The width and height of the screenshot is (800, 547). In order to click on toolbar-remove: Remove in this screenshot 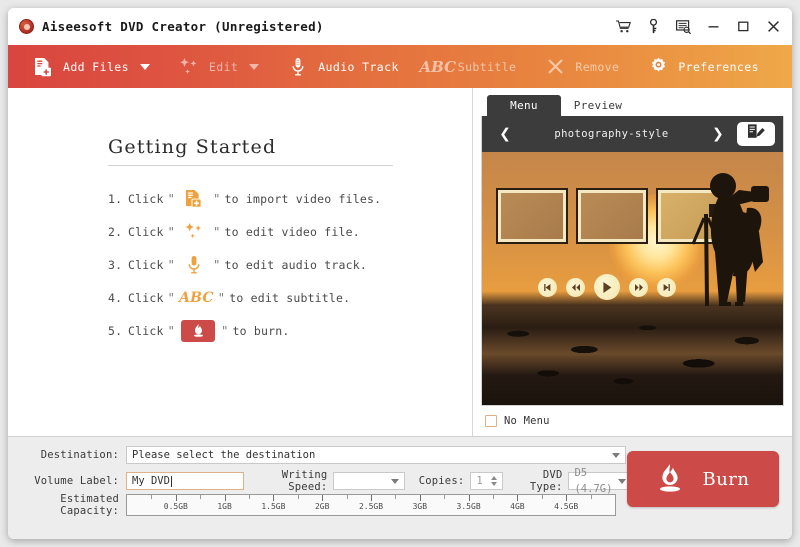, I will do `click(581, 66)`.